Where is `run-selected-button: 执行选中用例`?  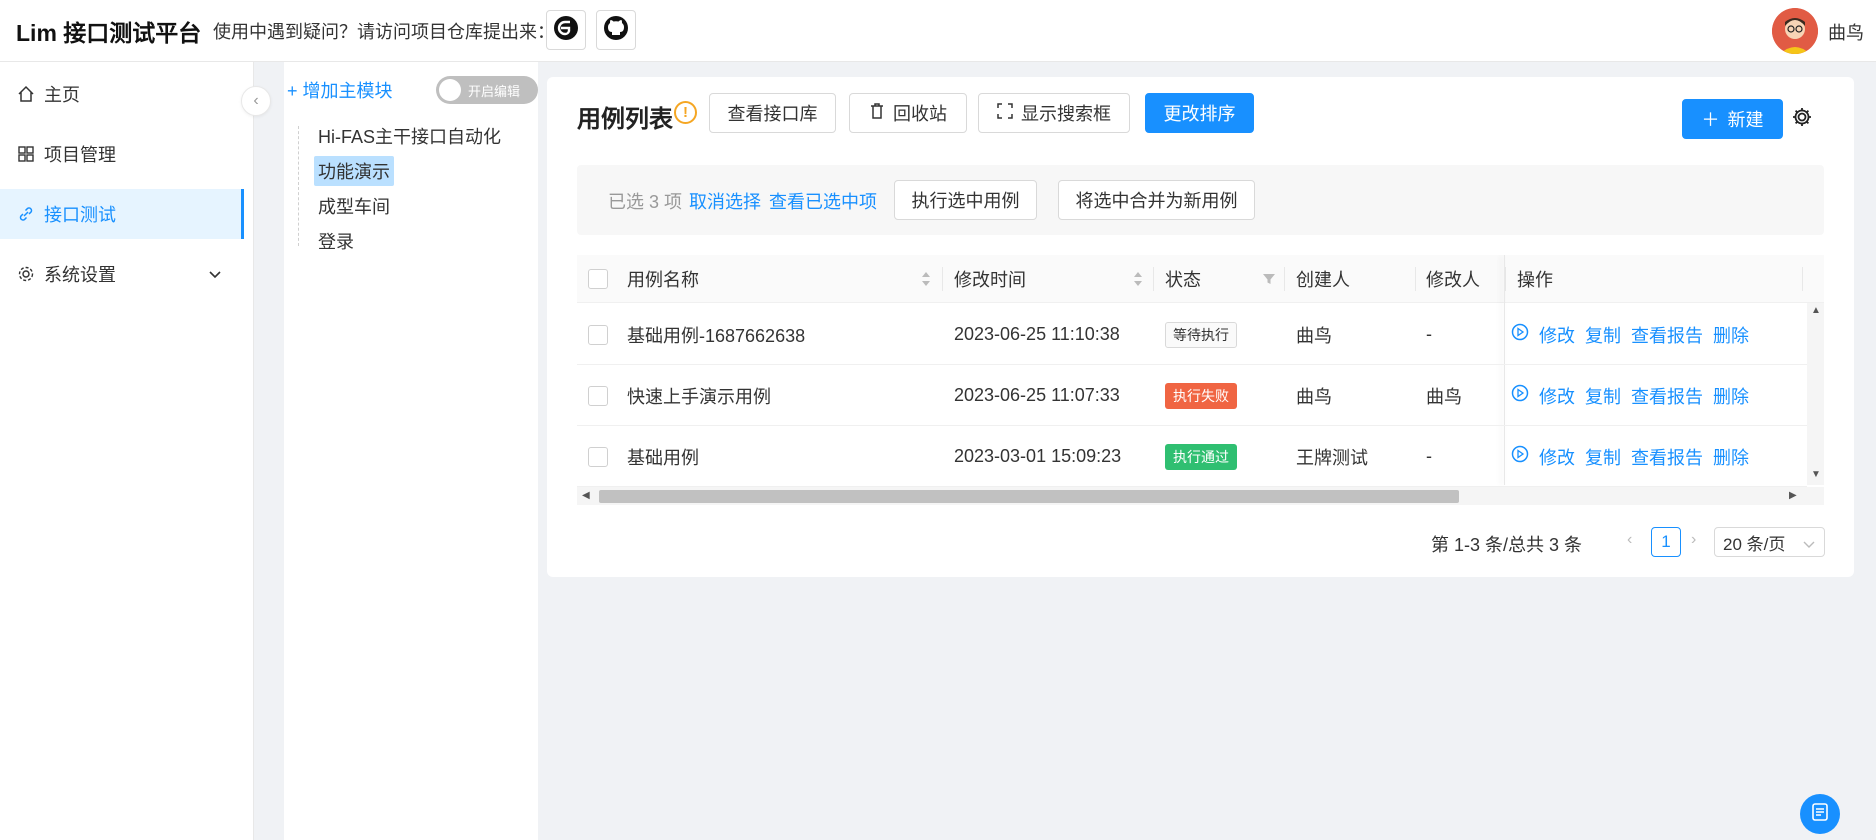 run-selected-button: 执行选中用例 is located at coordinates (965, 200).